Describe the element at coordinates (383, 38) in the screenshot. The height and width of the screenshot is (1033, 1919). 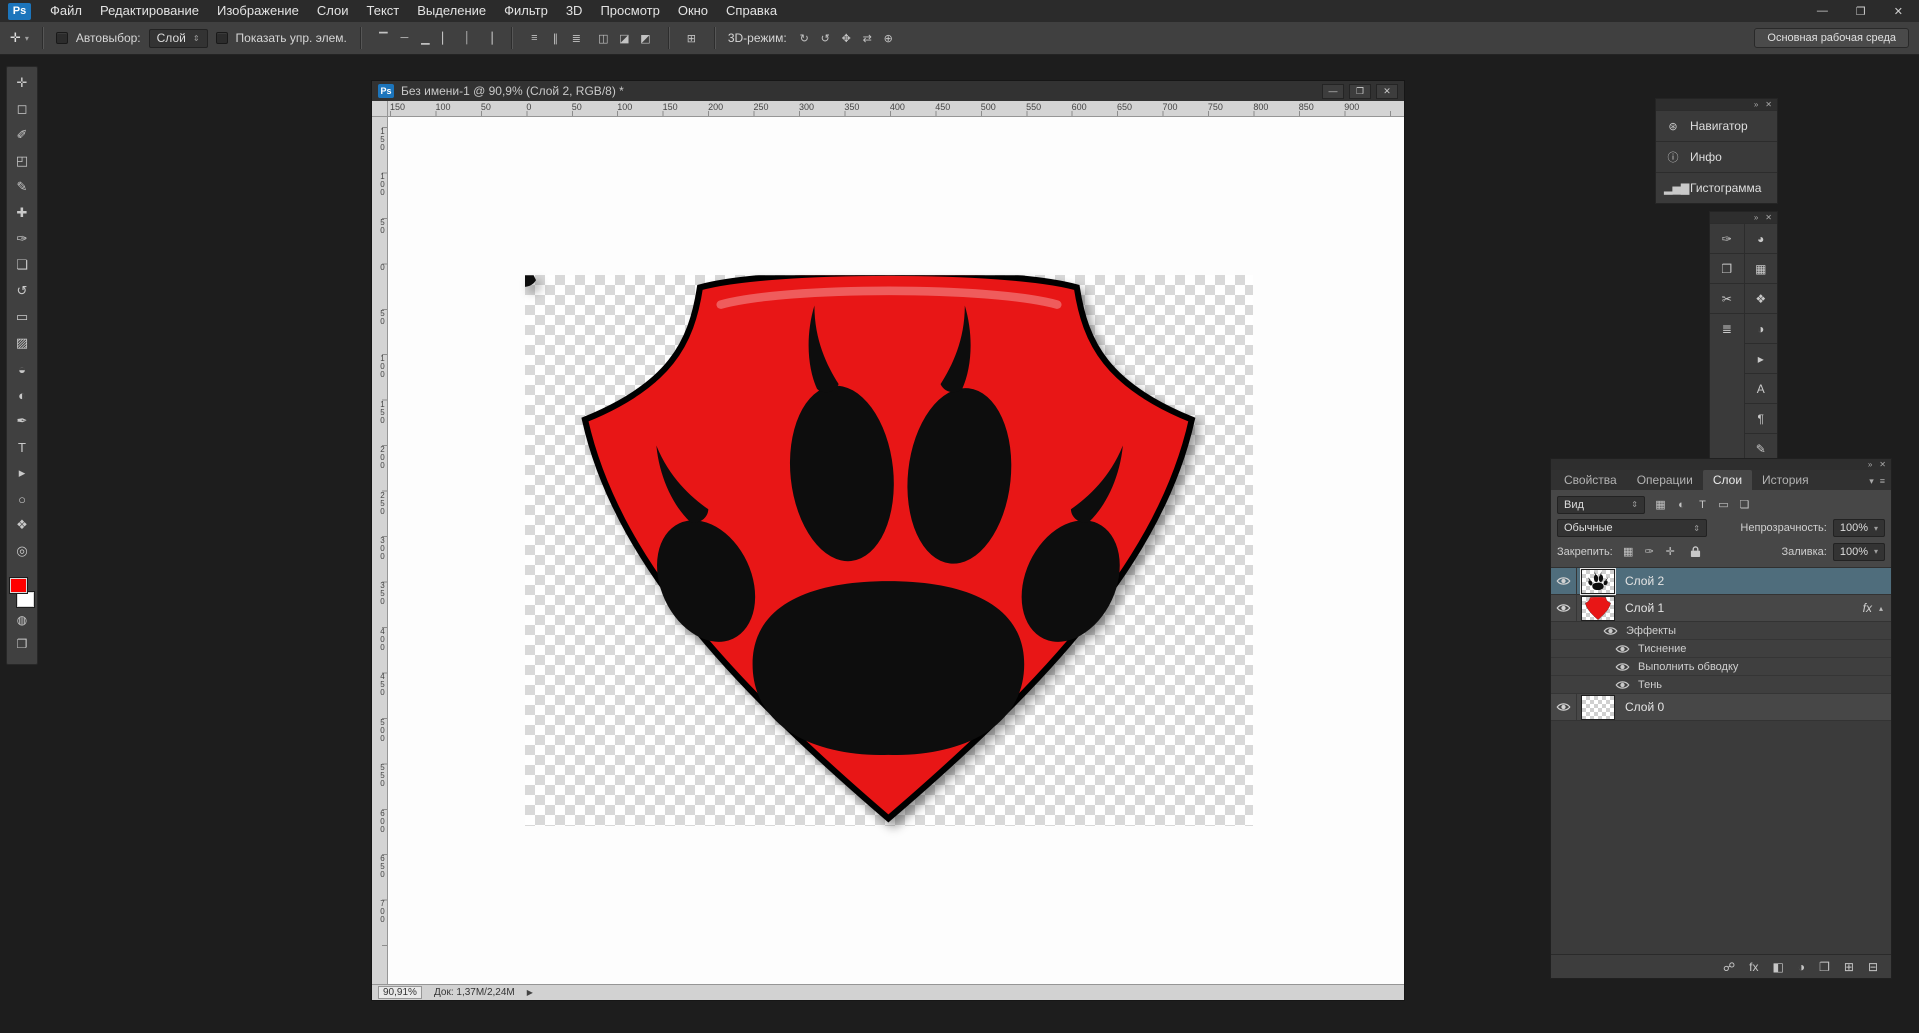
I see `align-top-edges-icon: ▔` at that location.